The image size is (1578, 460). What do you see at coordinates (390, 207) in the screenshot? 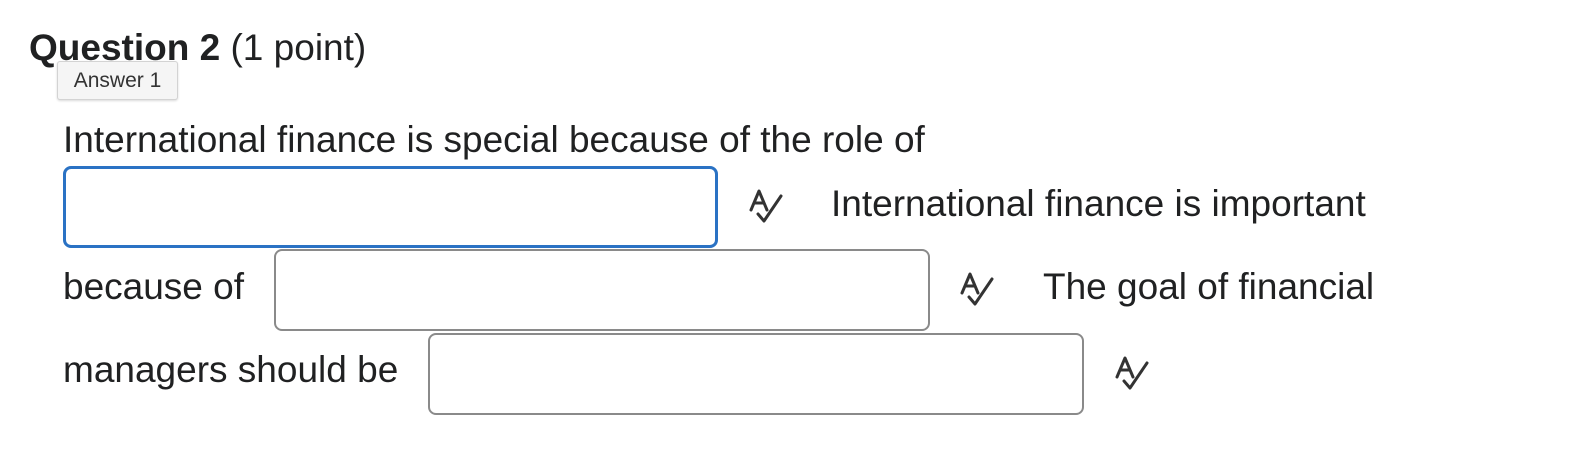
I see `answer-1-input` at bounding box center [390, 207].